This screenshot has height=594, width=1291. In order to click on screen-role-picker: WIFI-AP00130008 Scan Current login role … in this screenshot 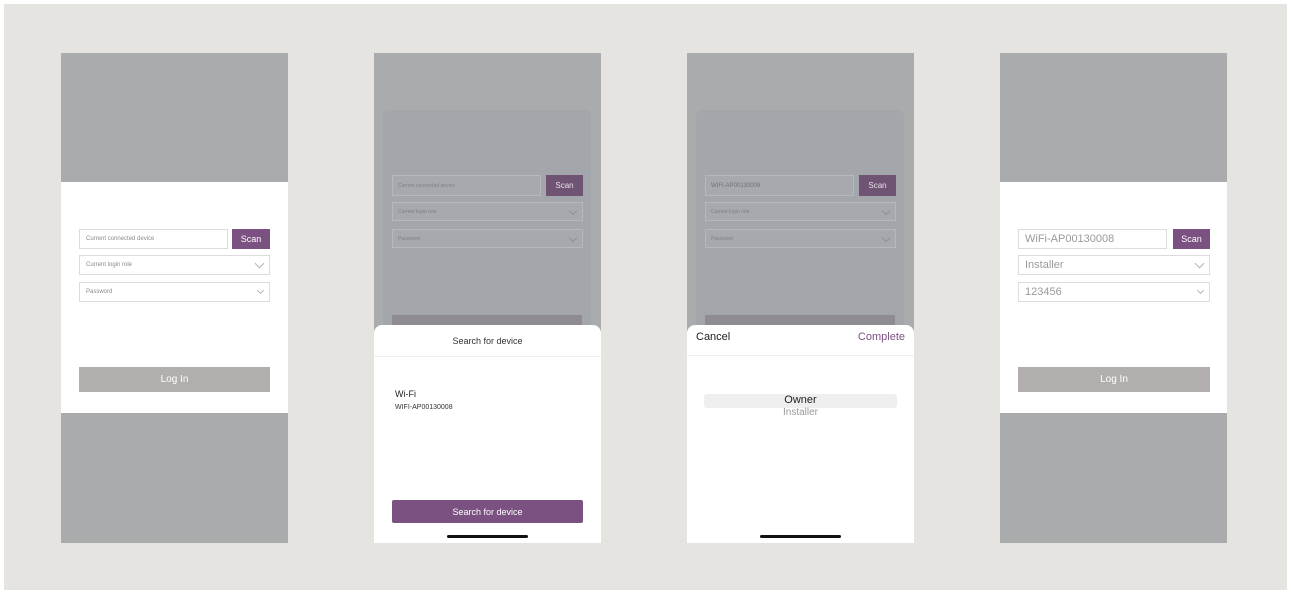, I will do `click(800, 298)`.